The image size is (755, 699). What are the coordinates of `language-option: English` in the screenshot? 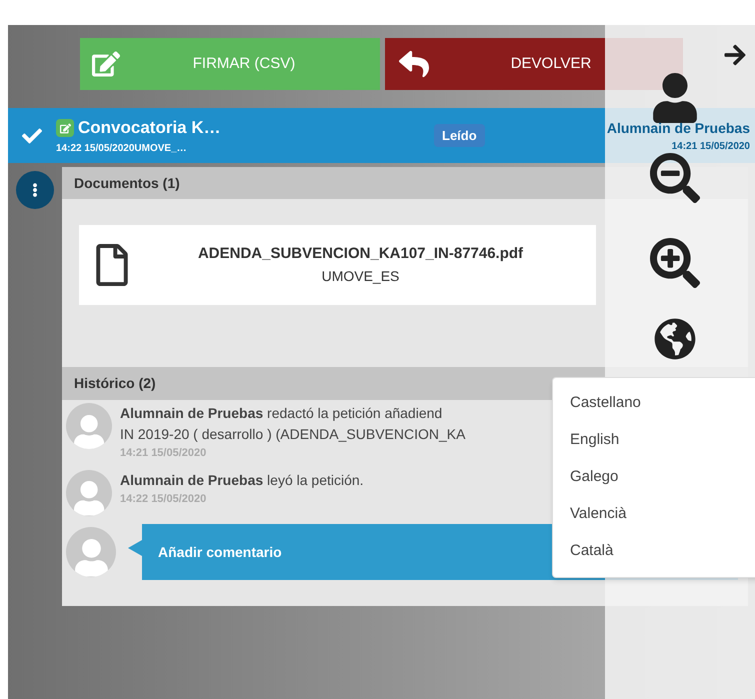 It's located at (654, 440).